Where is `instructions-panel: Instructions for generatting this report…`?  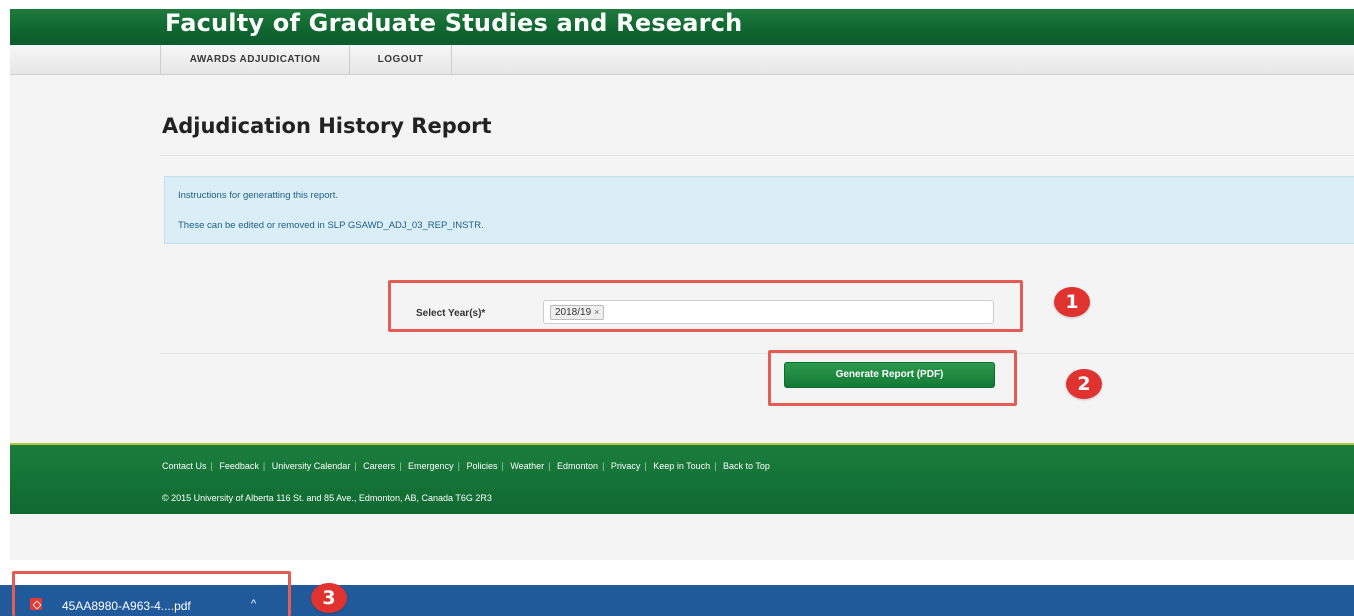
instructions-panel: Instructions for generatting this report… is located at coordinates (759, 210).